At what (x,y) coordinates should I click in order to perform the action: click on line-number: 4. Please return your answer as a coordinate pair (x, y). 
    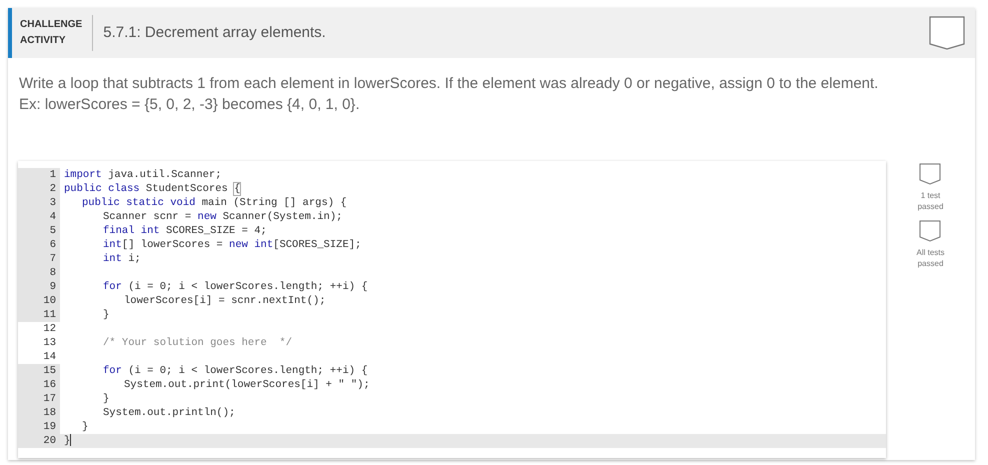
    Looking at the image, I should click on (39, 217).